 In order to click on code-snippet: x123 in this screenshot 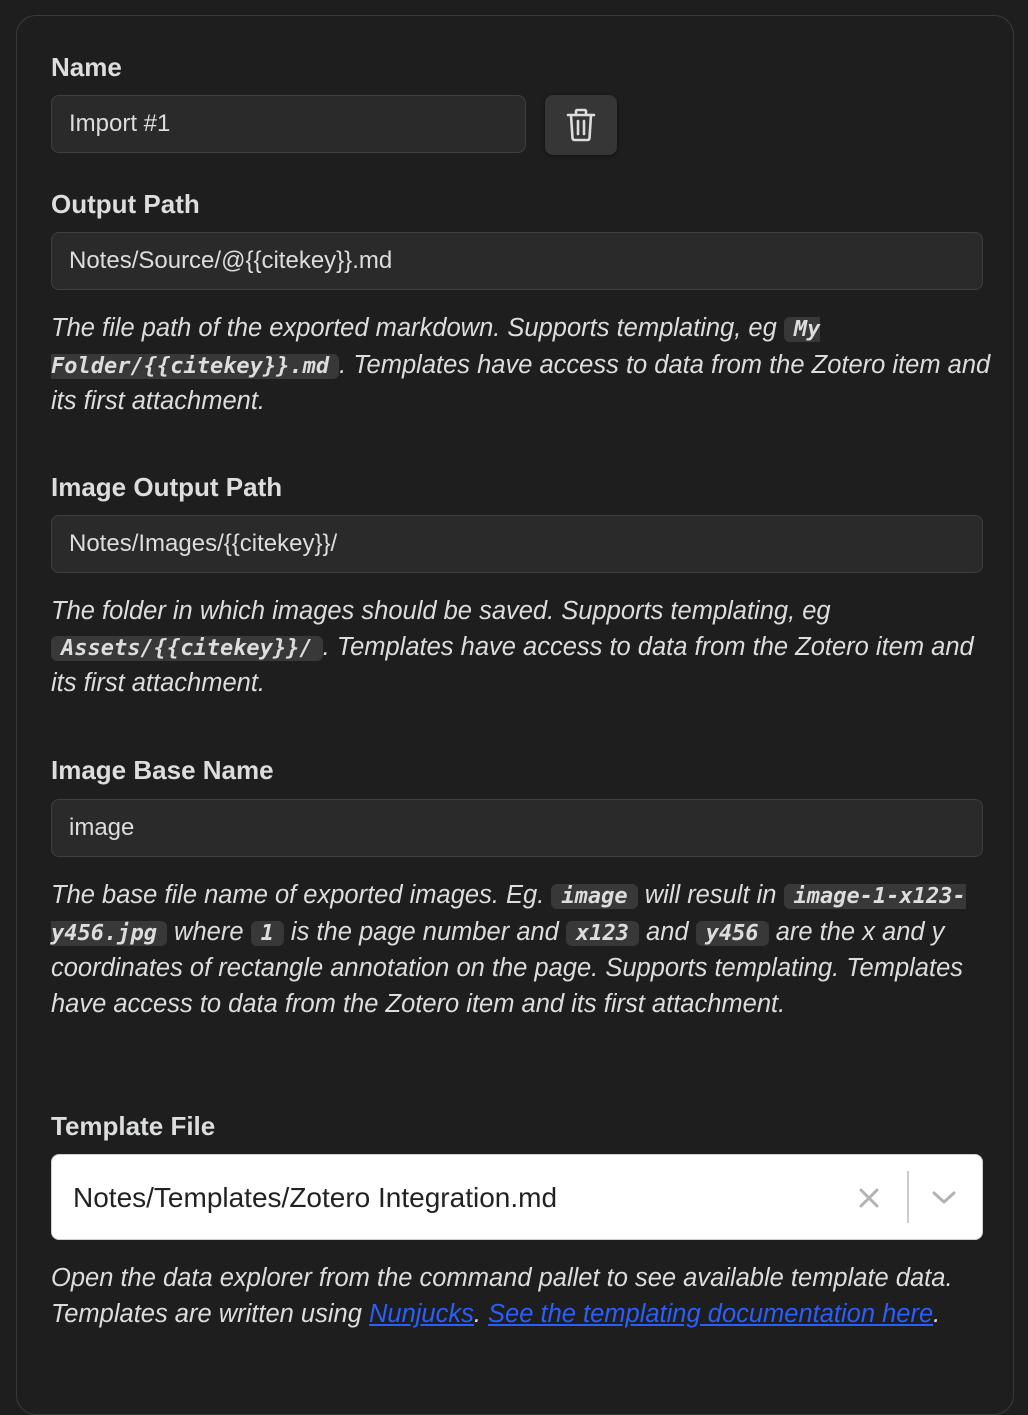, I will do `click(602, 933)`.